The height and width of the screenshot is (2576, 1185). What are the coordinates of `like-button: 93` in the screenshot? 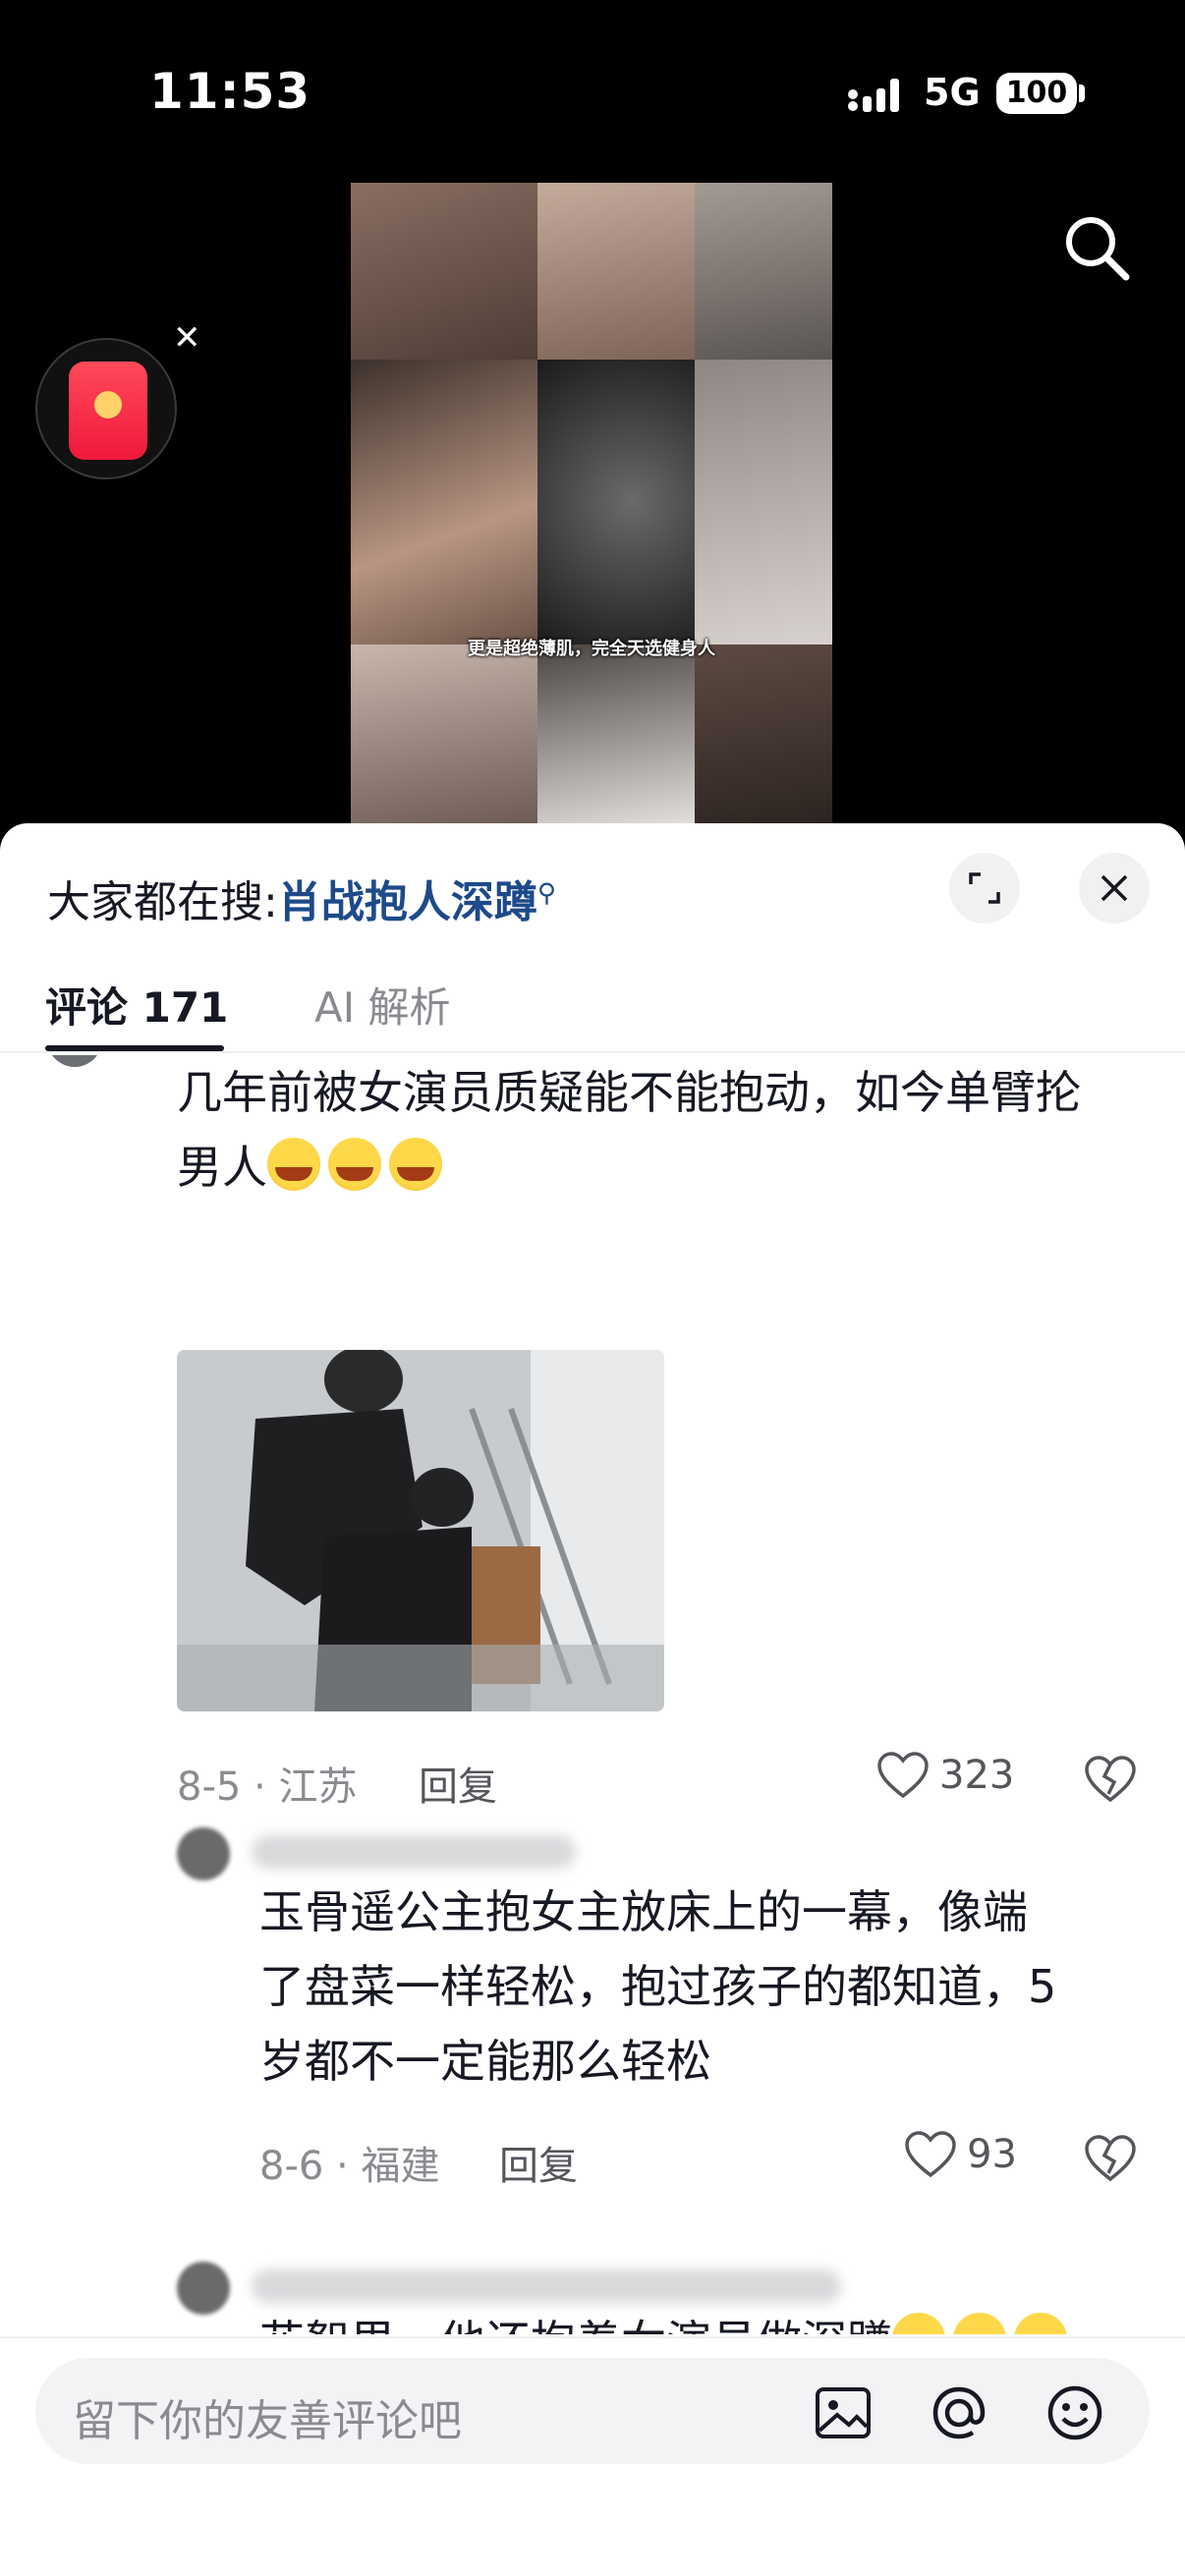 It's located at (961, 2154).